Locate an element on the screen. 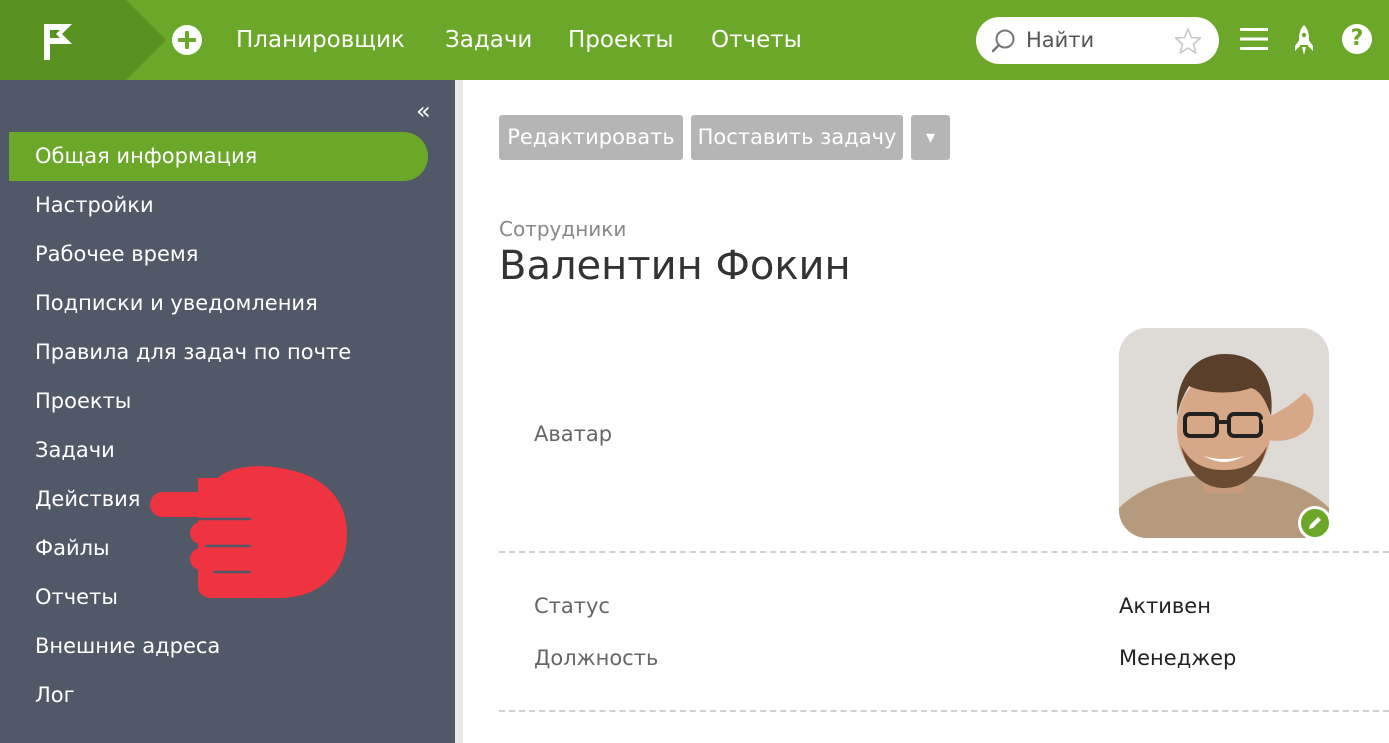 This screenshot has width=1389, height=743. sidebar-item-subscriptions: Подписки и уведомления is located at coordinates (218, 303).